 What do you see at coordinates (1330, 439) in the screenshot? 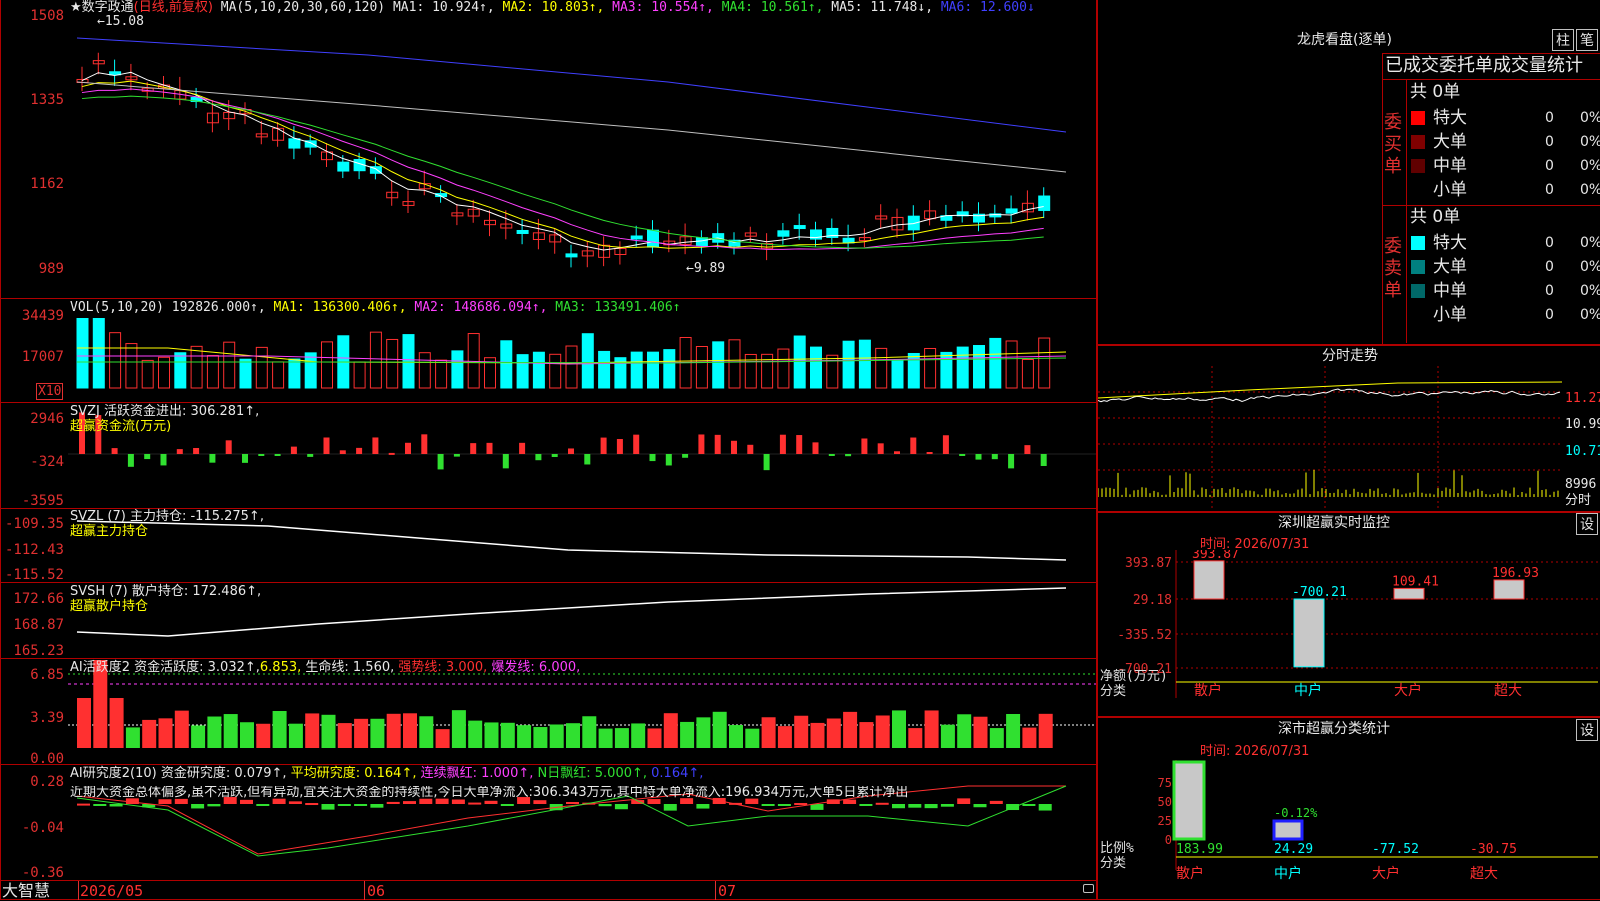
I see `intraday-chart` at bounding box center [1330, 439].